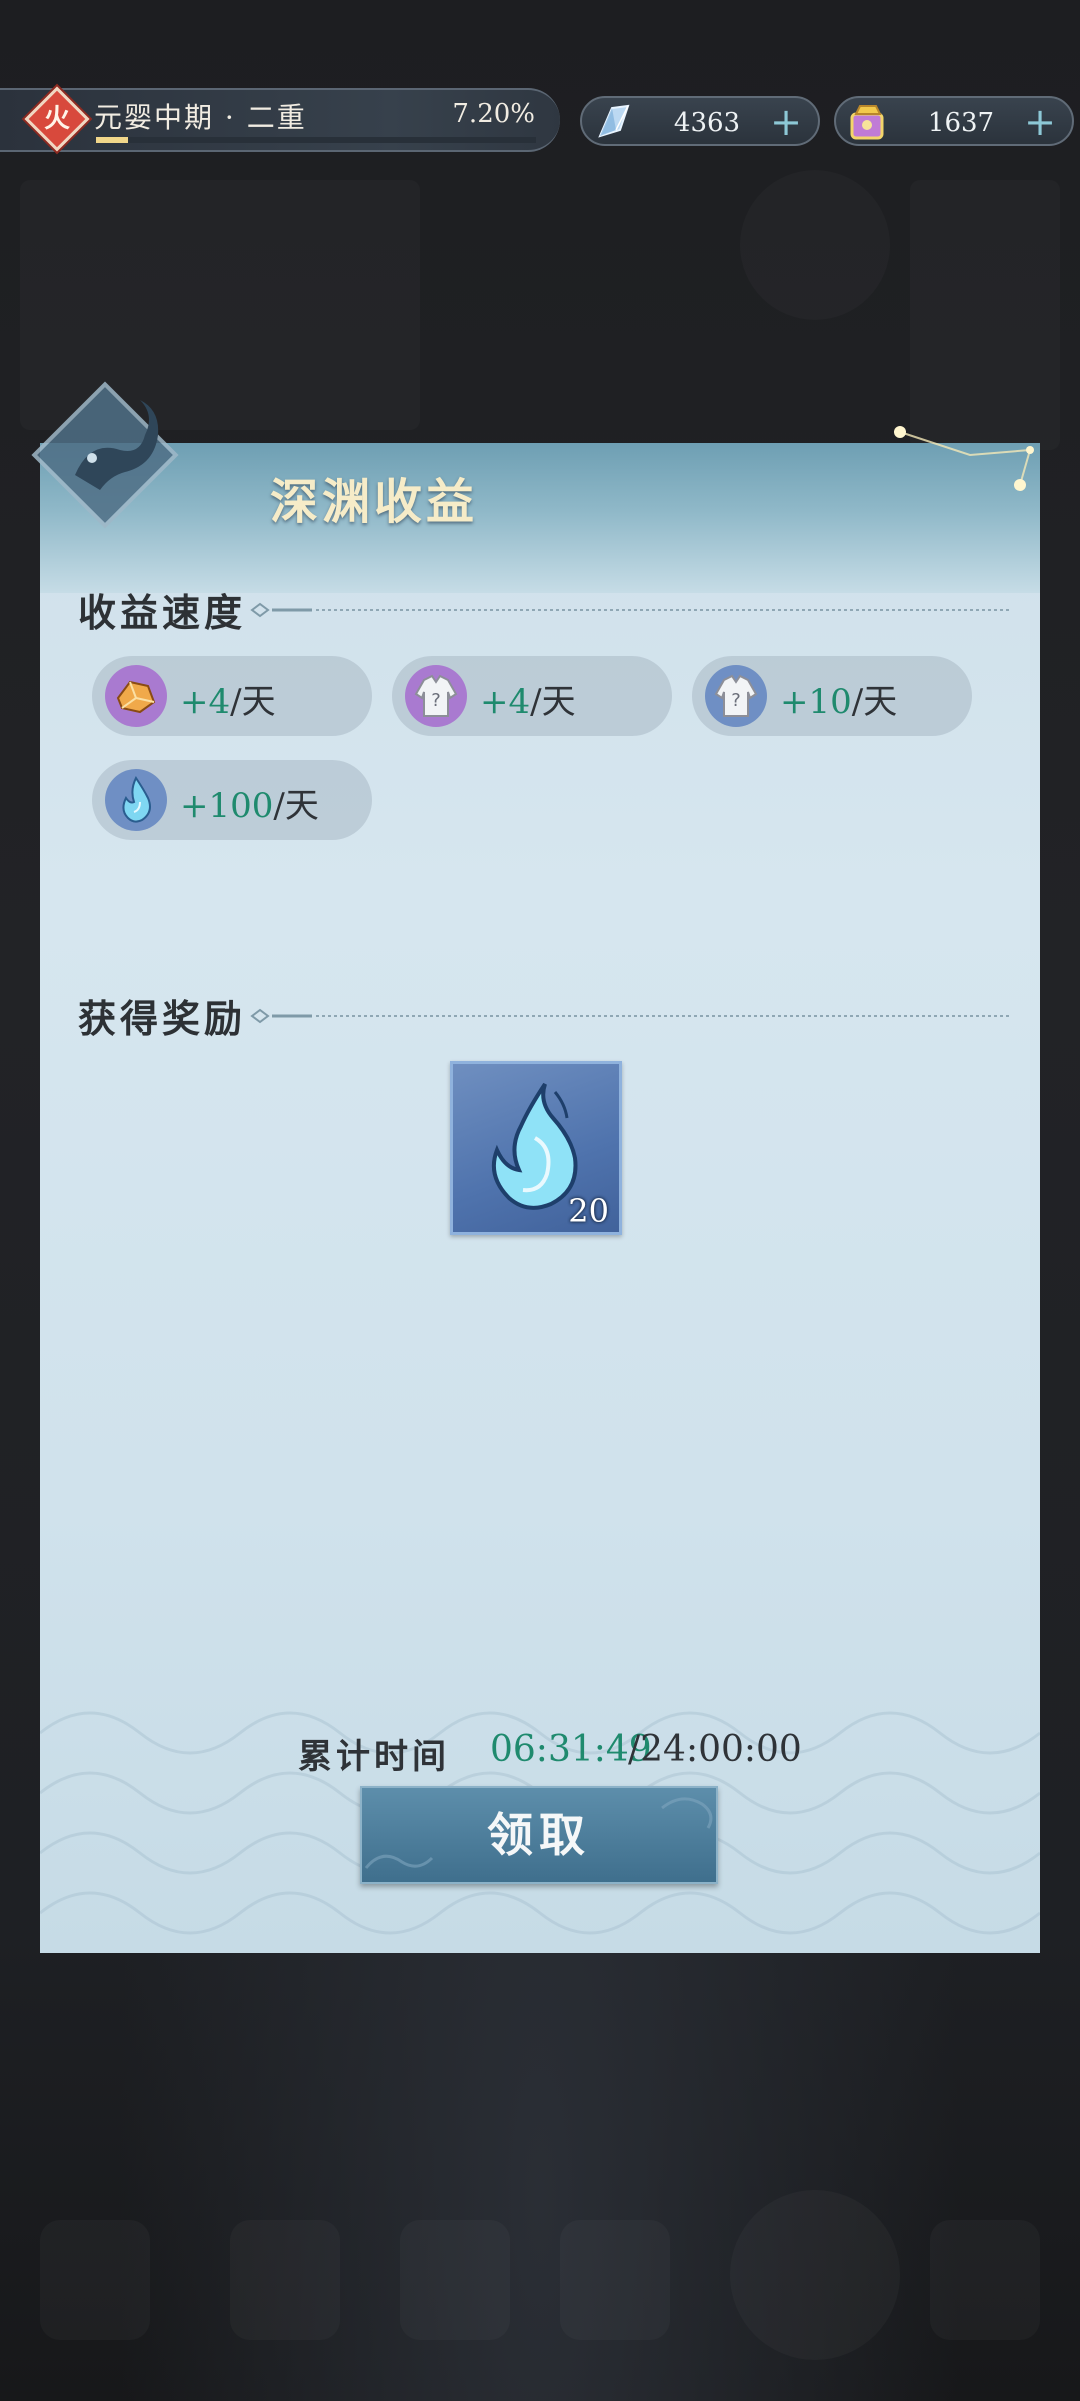 The width and height of the screenshot is (1080, 2401). I want to click on accumulated-time-max: /24:00:00, so click(715, 1749).